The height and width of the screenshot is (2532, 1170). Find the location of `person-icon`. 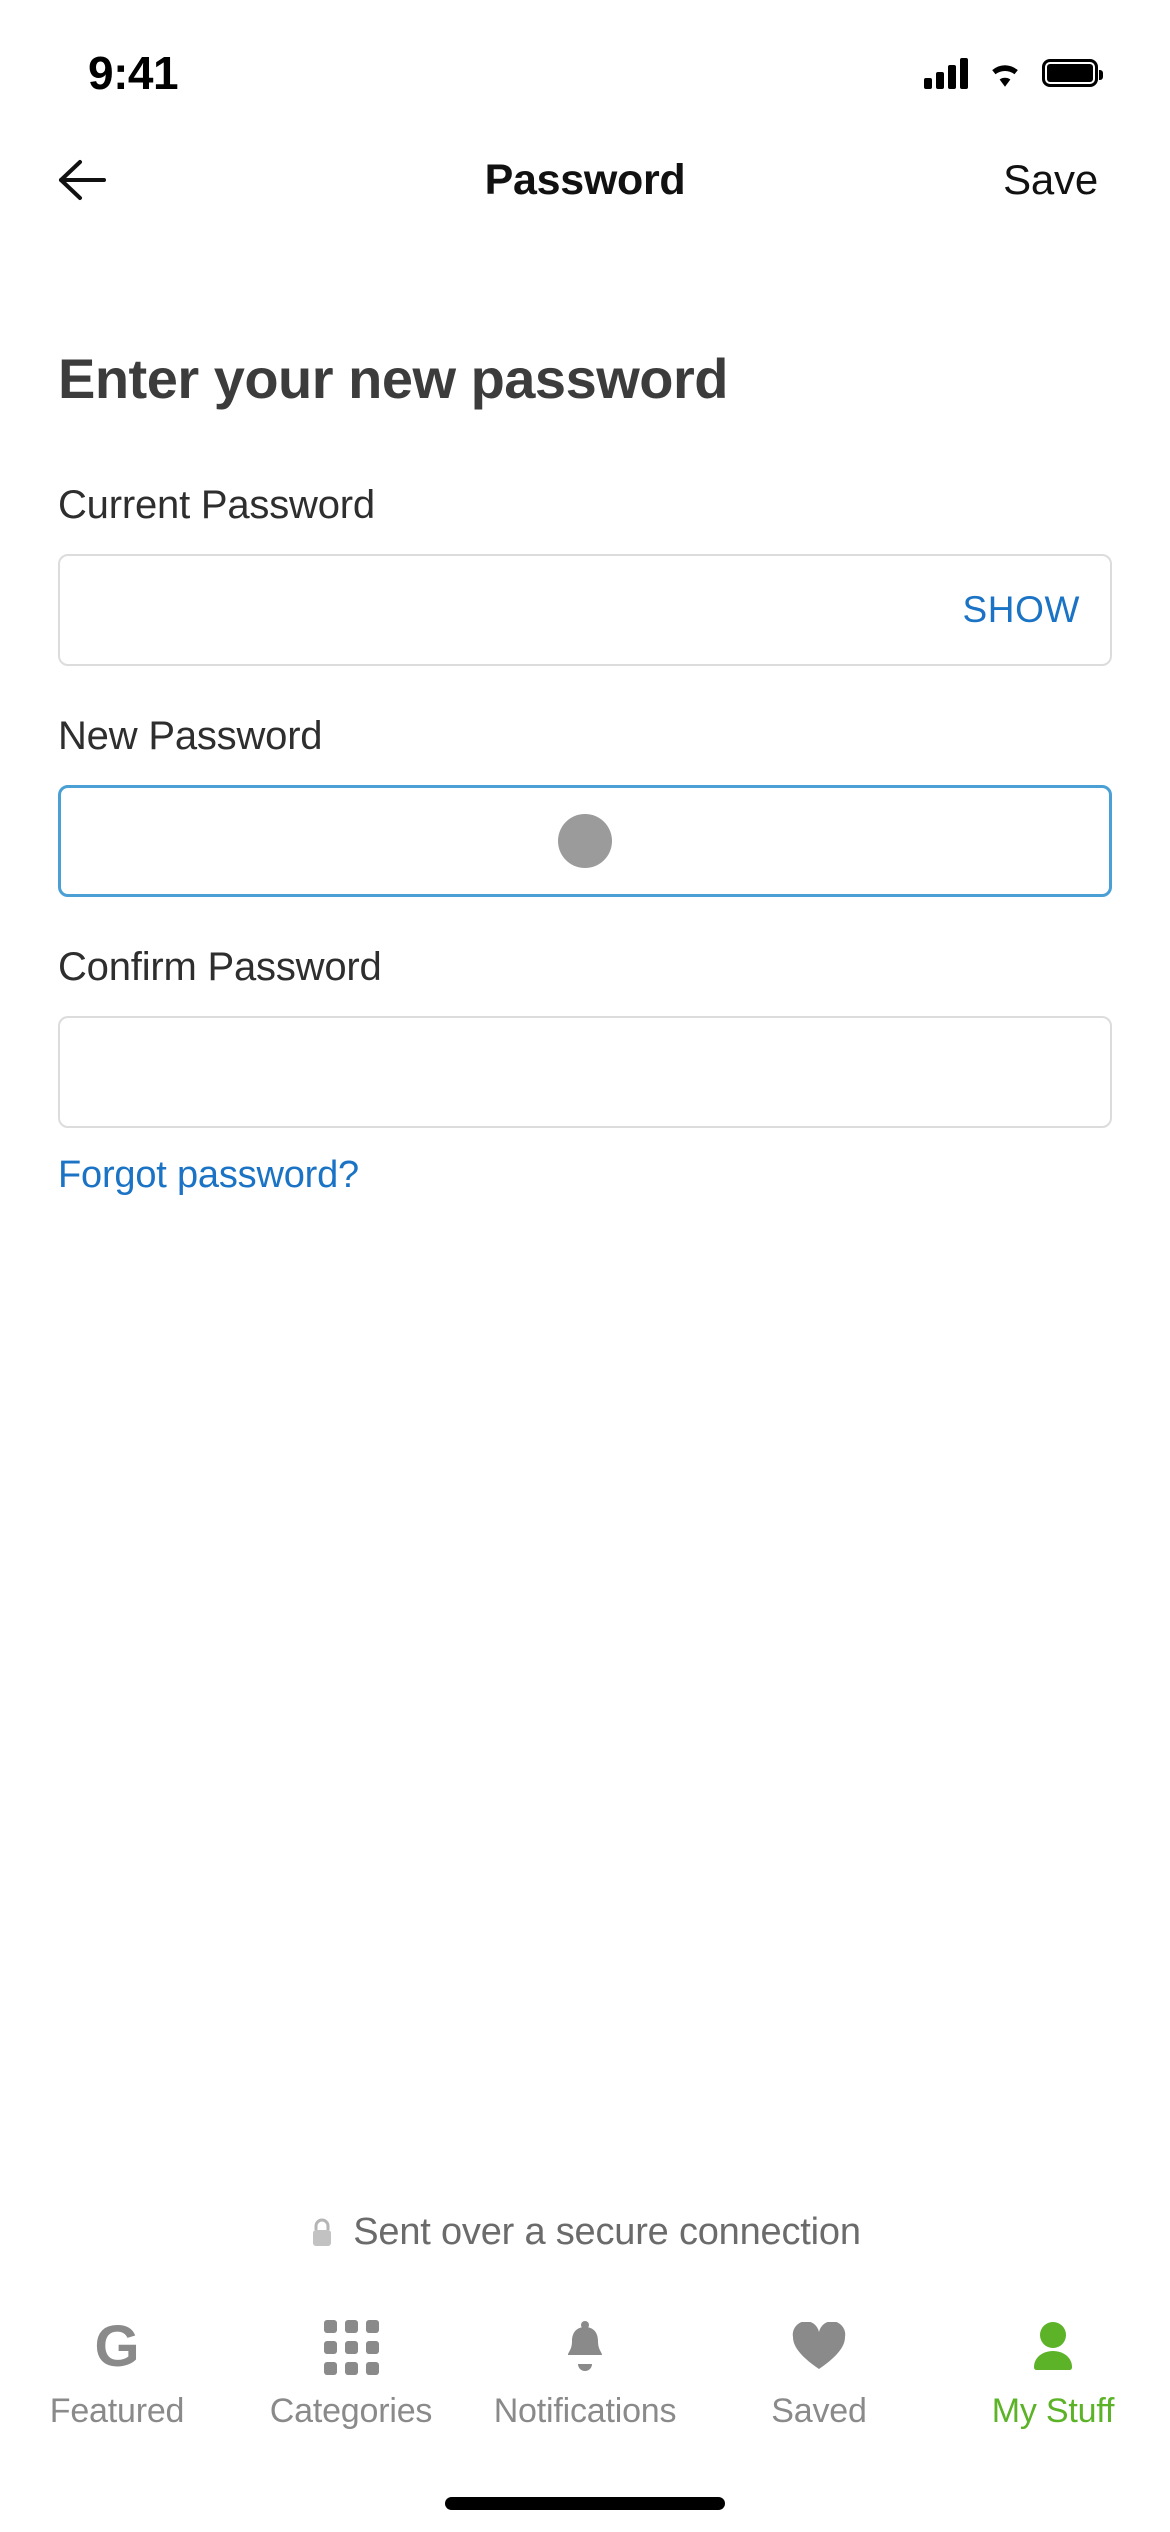

person-icon is located at coordinates (1053, 2347).